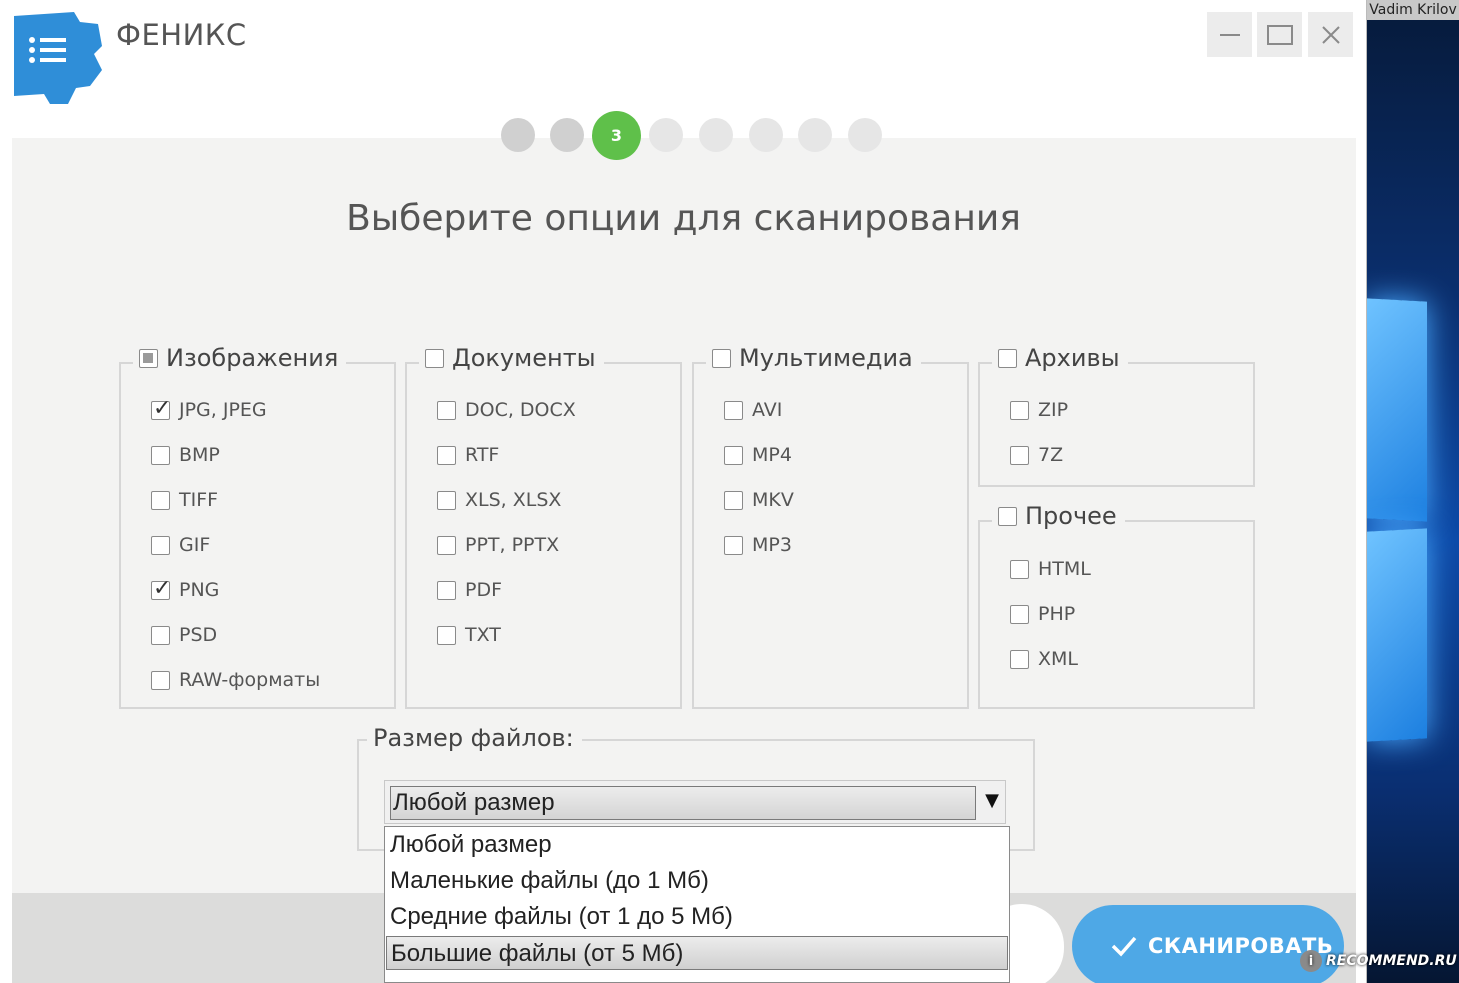 The width and height of the screenshot is (1459, 983). Describe the element at coordinates (1071, 516) in the screenshot. I see `group-other-label: Прочее` at that location.